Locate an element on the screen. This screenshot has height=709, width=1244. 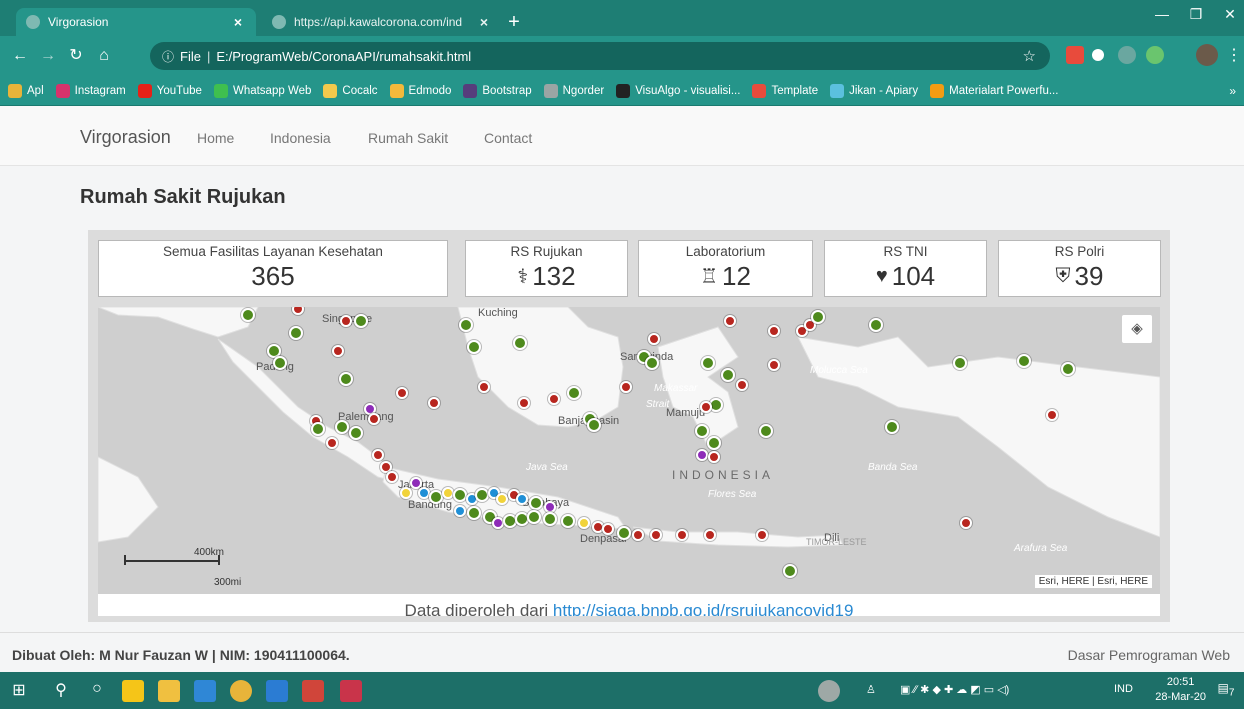
sticky-notes-icon is located at coordinates (133, 691).